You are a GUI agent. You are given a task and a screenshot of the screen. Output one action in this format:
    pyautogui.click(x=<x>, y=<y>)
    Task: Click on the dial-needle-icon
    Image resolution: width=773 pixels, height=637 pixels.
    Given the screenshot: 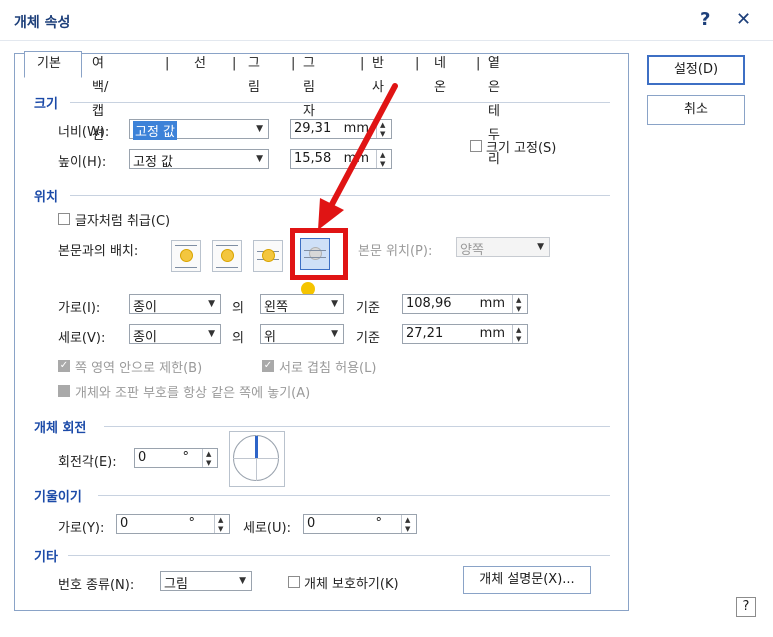 What is the action you would take?
    pyautogui.click(x=256, y=447)
    